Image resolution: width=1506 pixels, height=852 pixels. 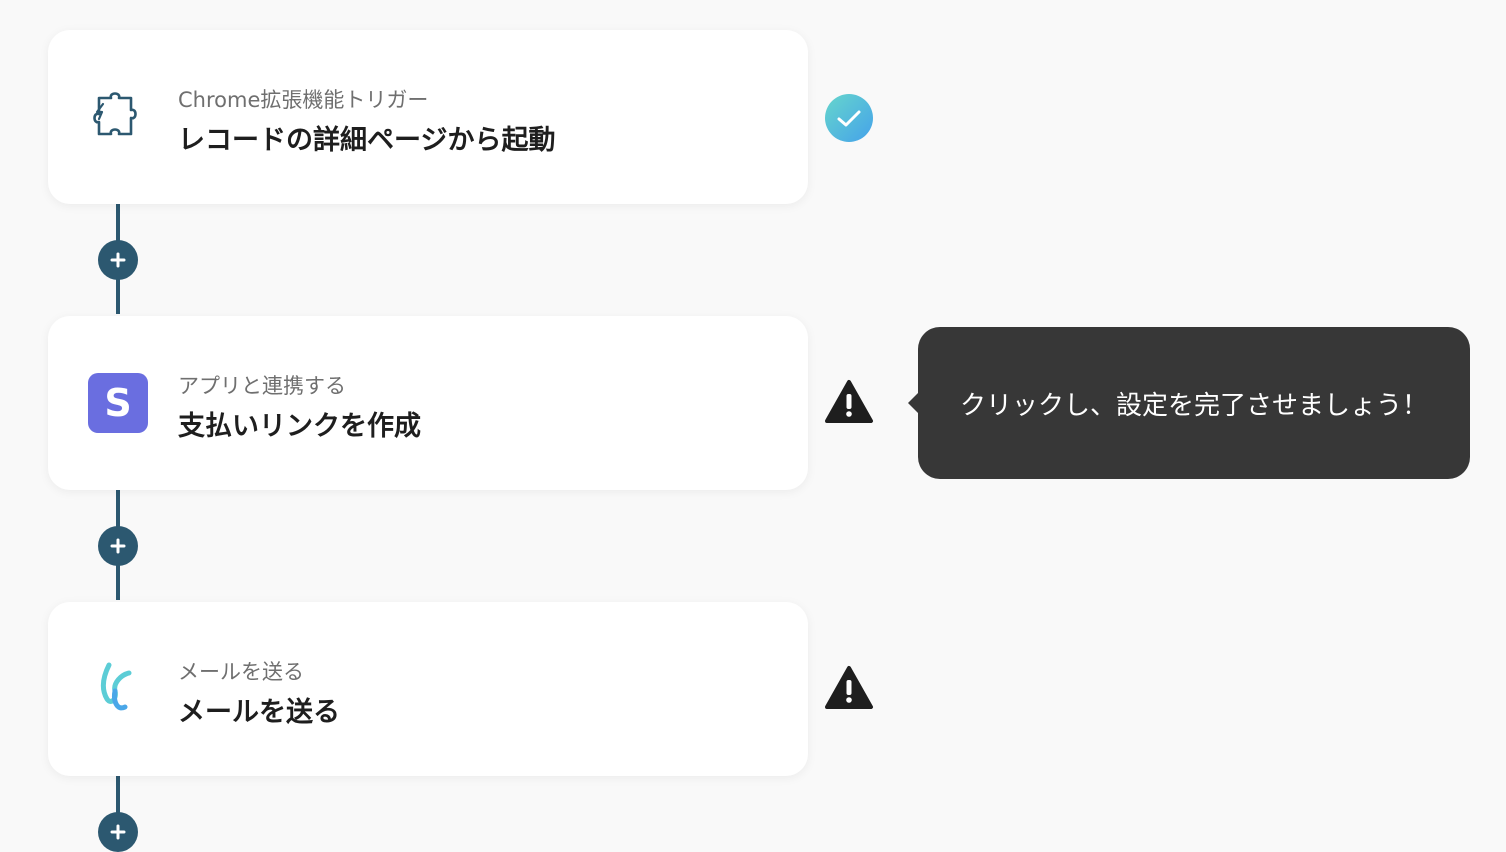 I want to click on step-title: メールを送る, so click(x=259, y=712).